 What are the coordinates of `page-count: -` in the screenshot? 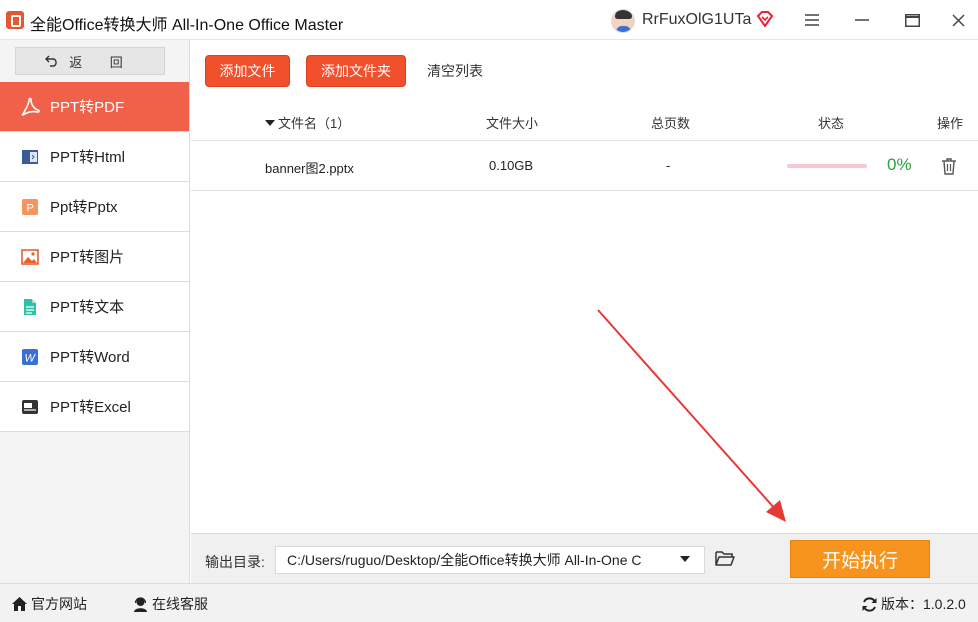 It's located at (668, 165).